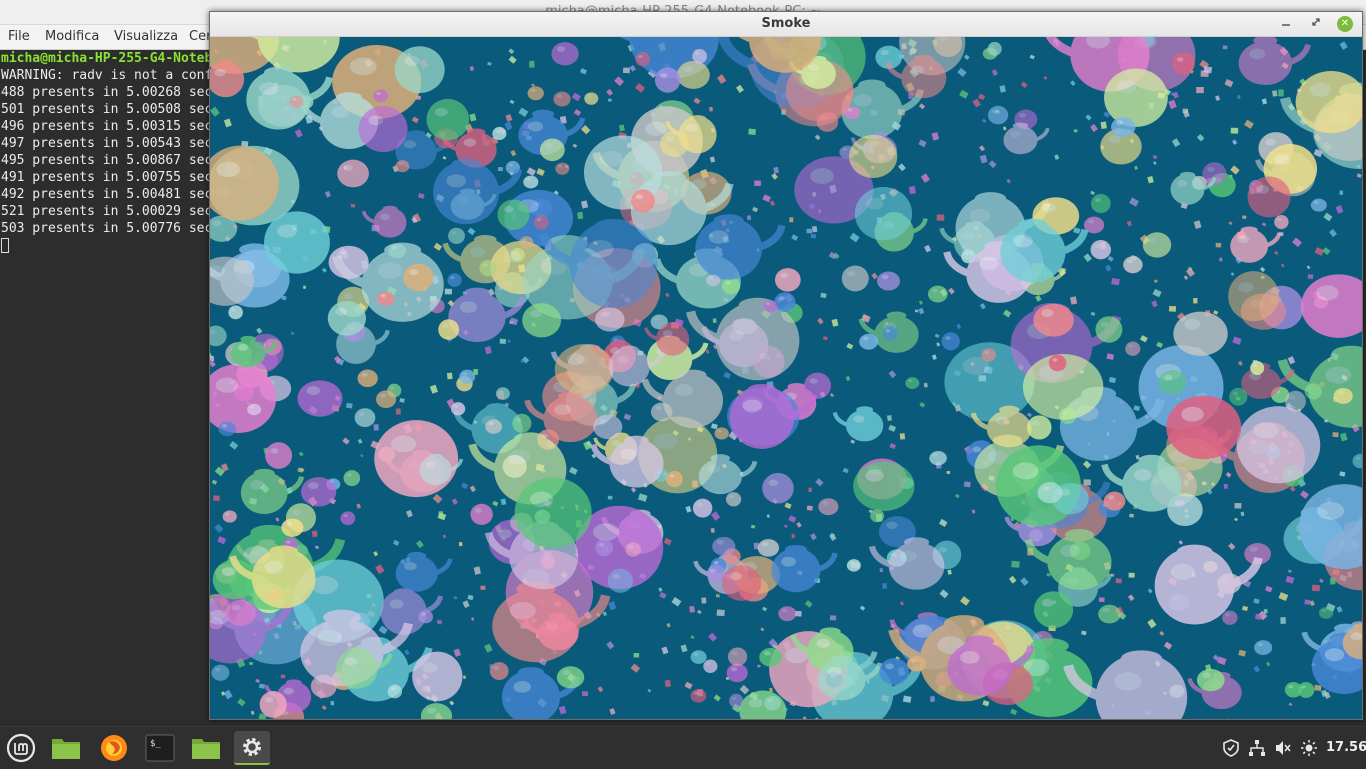 Image resolution: width=1366 pixels, height=769 pixels. I want to click on clock: 17.56, so click(1346, 747).